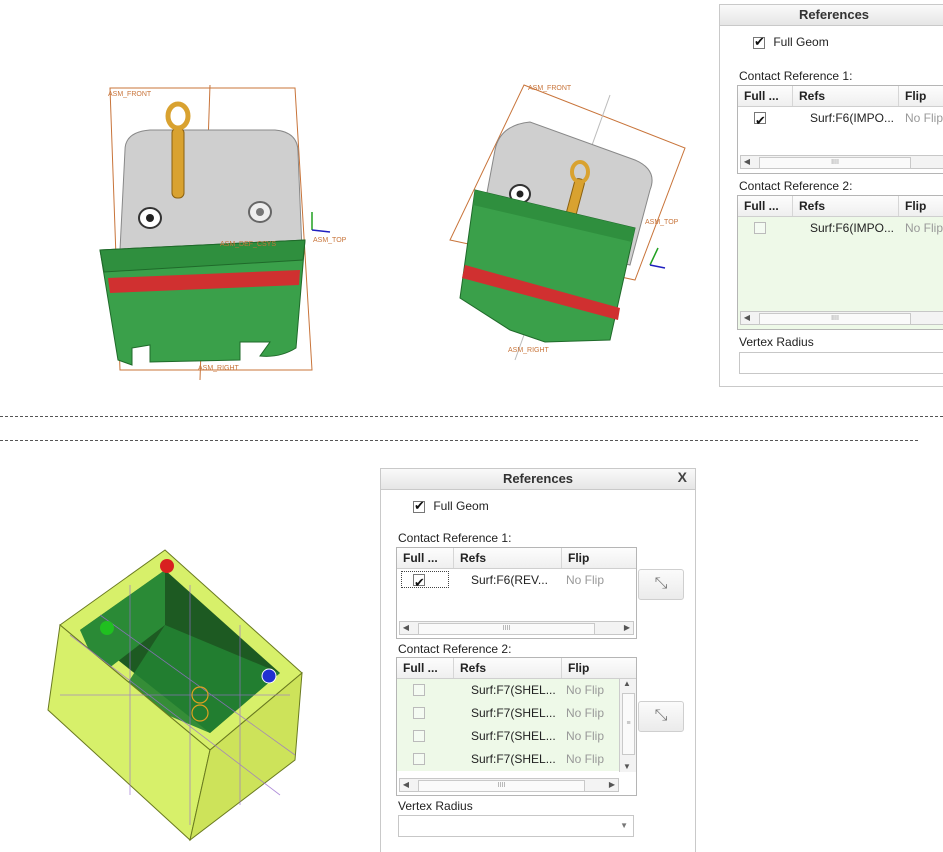 Image resolution: width=943 pixels, height=852 pixels. What do you see at coordinates (682, 477) in the screenshot?
I see `close-icon: X` at bounding box center [682, 477].